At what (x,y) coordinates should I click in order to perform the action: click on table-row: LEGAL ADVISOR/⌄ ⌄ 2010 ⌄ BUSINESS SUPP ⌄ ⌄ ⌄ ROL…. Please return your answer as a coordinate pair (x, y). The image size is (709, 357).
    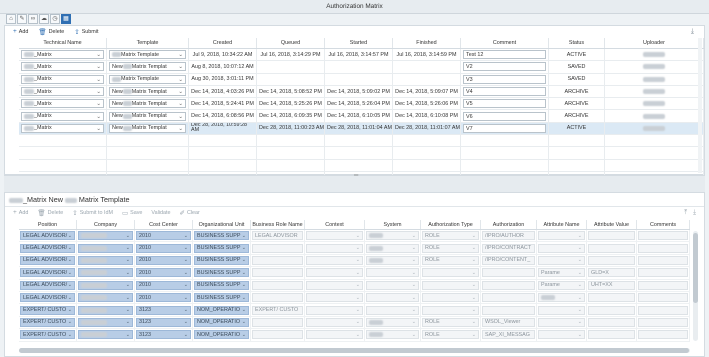
    Looking at the image, I should click on (354, 248).